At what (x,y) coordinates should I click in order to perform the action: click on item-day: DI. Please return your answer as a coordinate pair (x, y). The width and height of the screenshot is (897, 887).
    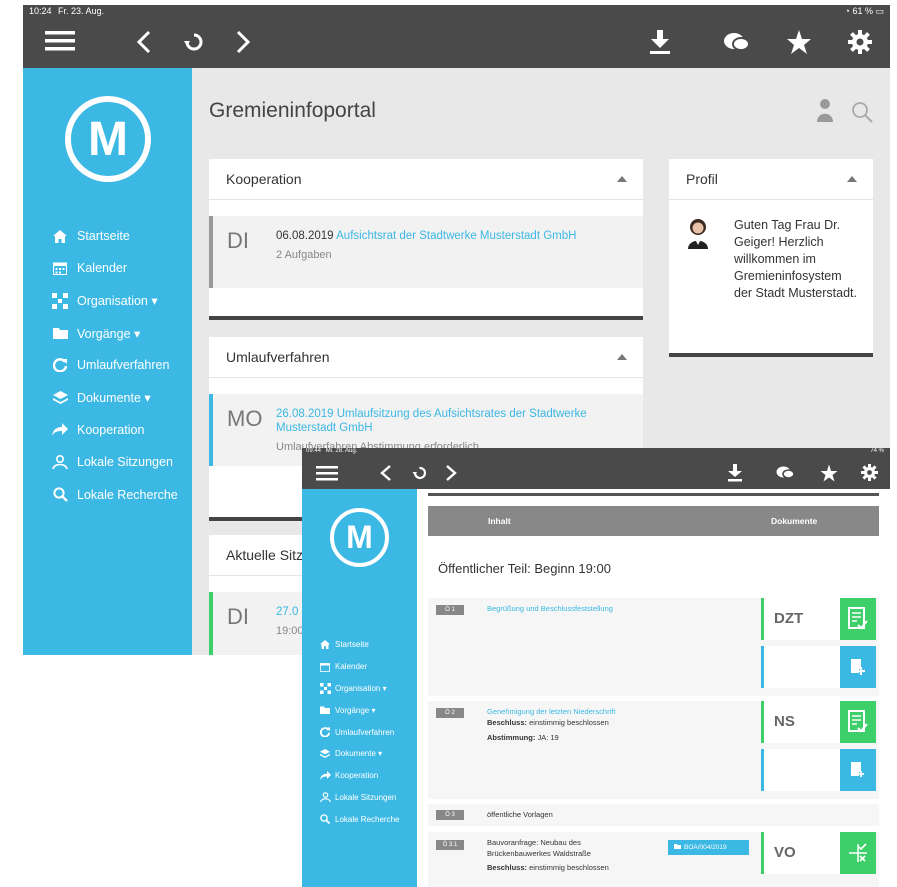
    Looking at the image, I should click on (238, 616).